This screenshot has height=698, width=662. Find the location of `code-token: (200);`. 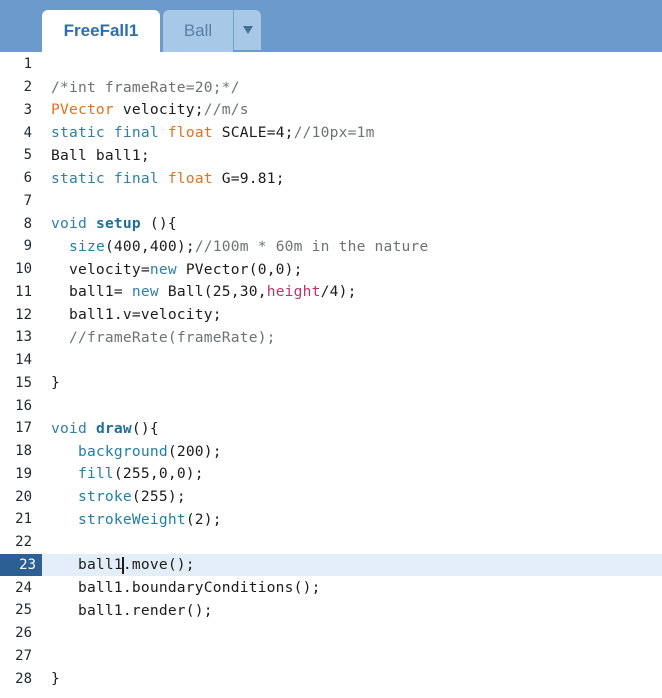

code-token: (200); is located at coordinates (194, 451).